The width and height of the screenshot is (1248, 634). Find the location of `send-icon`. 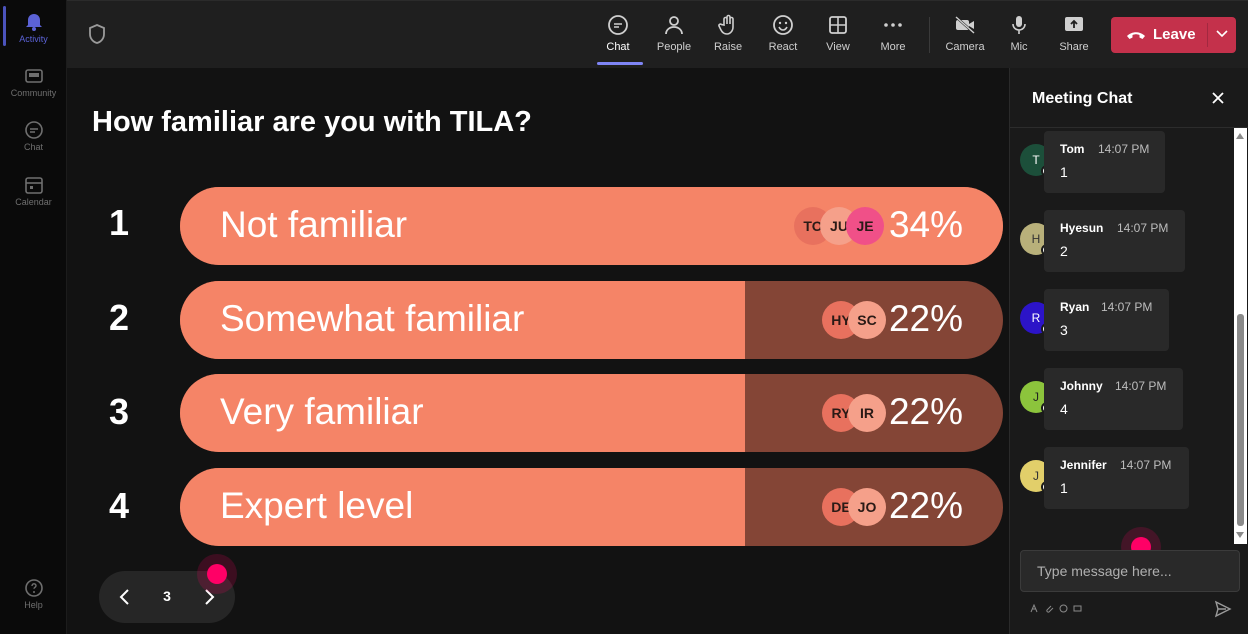

send-icon is located at coordinates (1223, 609).